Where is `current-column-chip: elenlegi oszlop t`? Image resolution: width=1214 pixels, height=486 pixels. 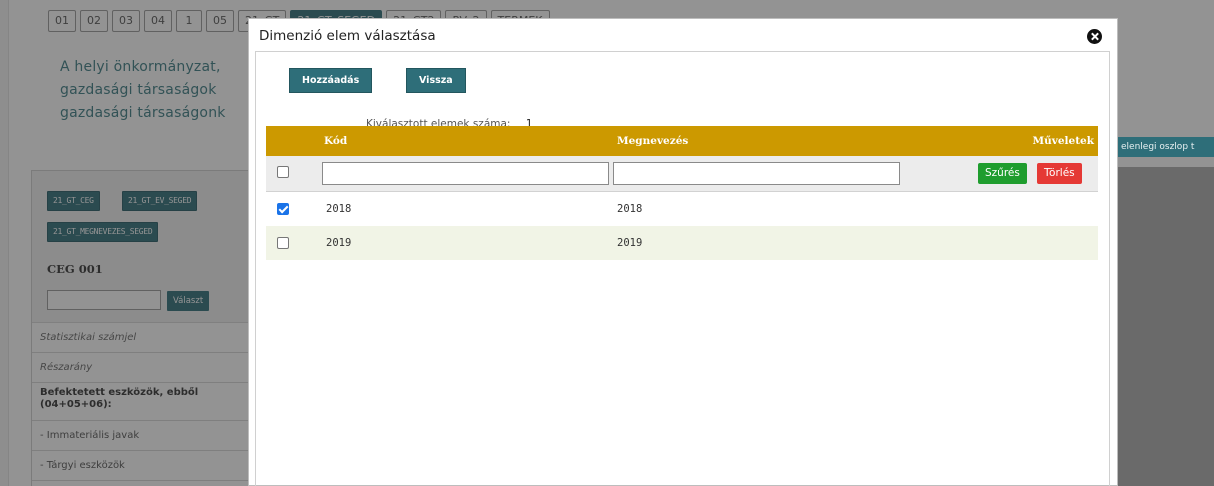
current-column-chip: elenlegi oszlop t is located at coordinates (1165, 147).